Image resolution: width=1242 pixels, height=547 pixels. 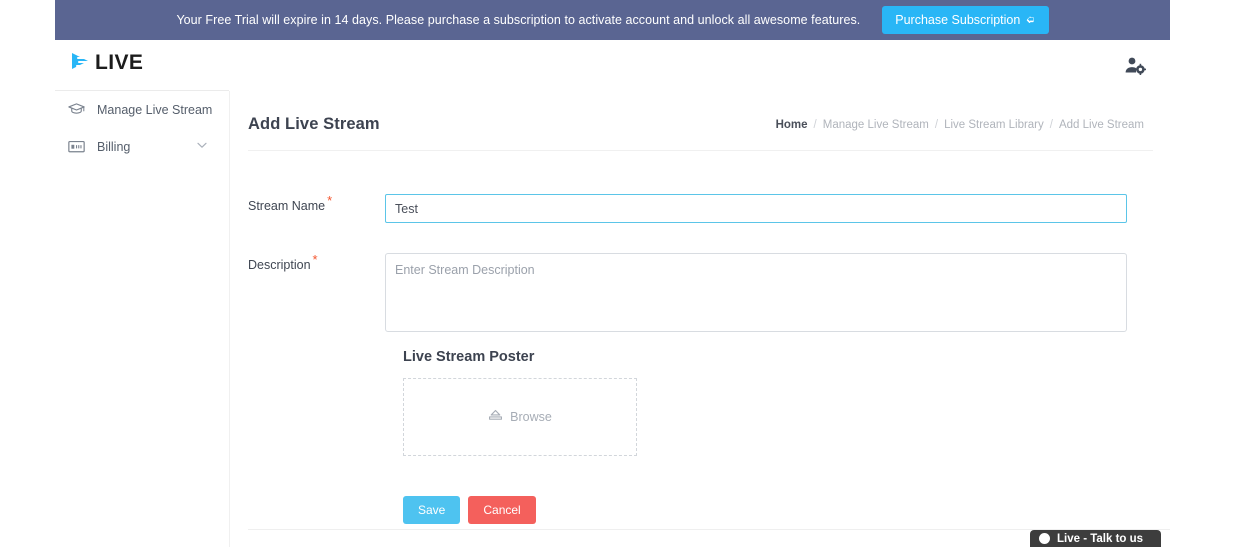 What do you see at coordinates (142, 319) in the screenshot?
I see `sidebar: Manage Live Stream Billing` at bounding box center [142, 319].